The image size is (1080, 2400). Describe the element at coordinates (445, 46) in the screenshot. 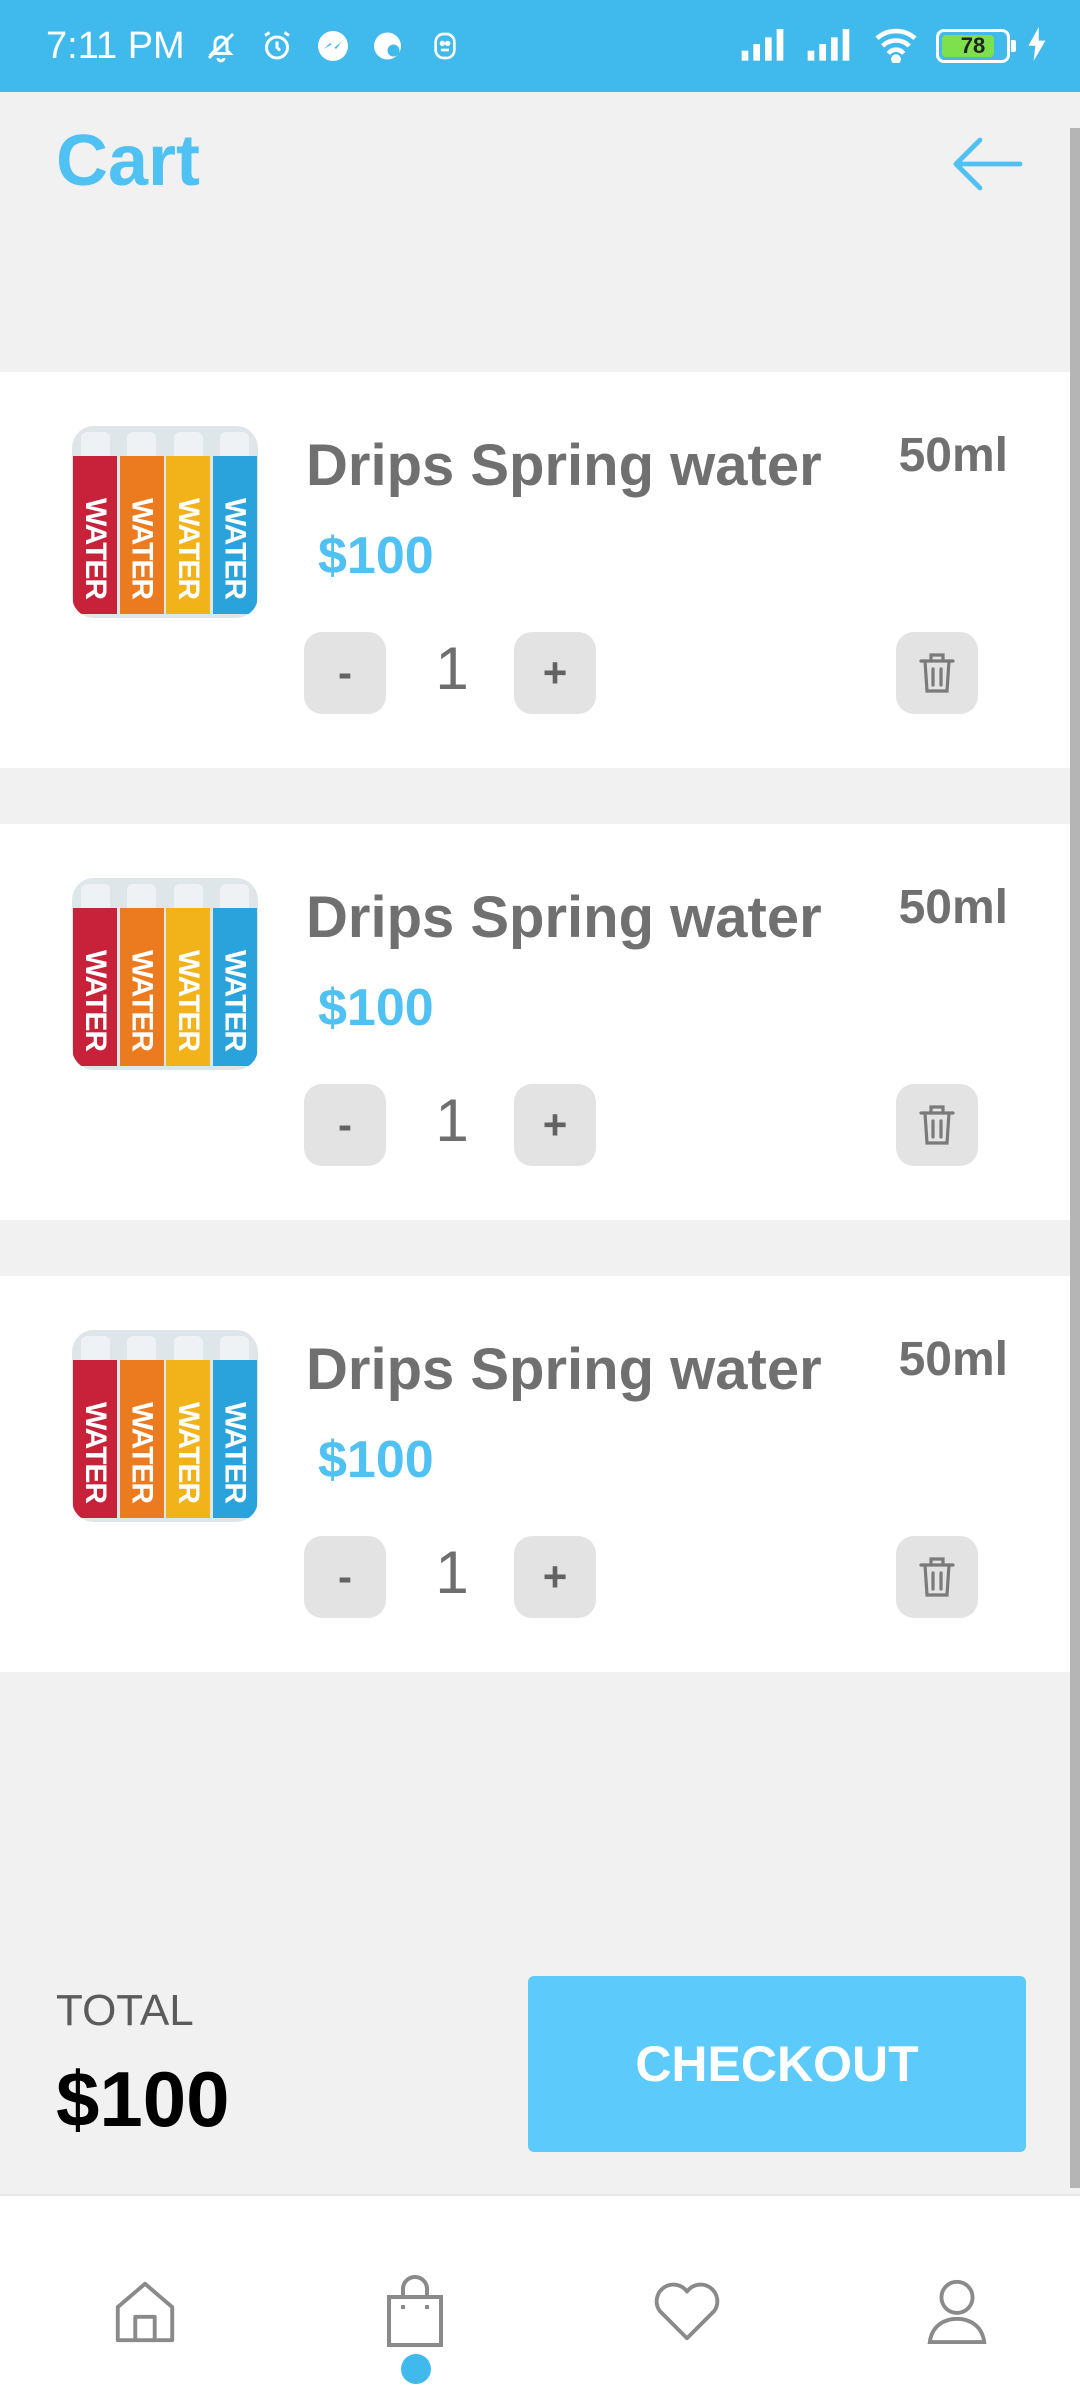

I see `face-icon` at that location.